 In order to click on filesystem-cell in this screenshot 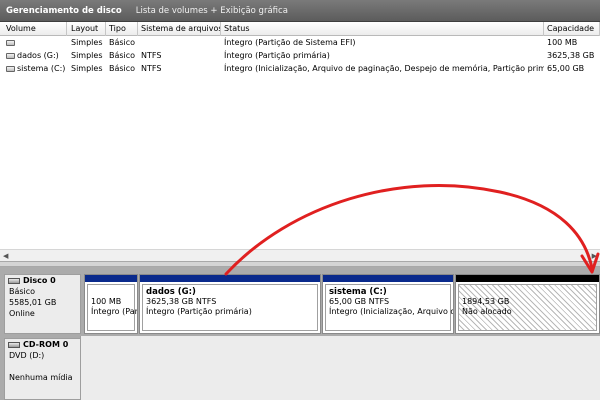, I will do `click(179, 42)`.